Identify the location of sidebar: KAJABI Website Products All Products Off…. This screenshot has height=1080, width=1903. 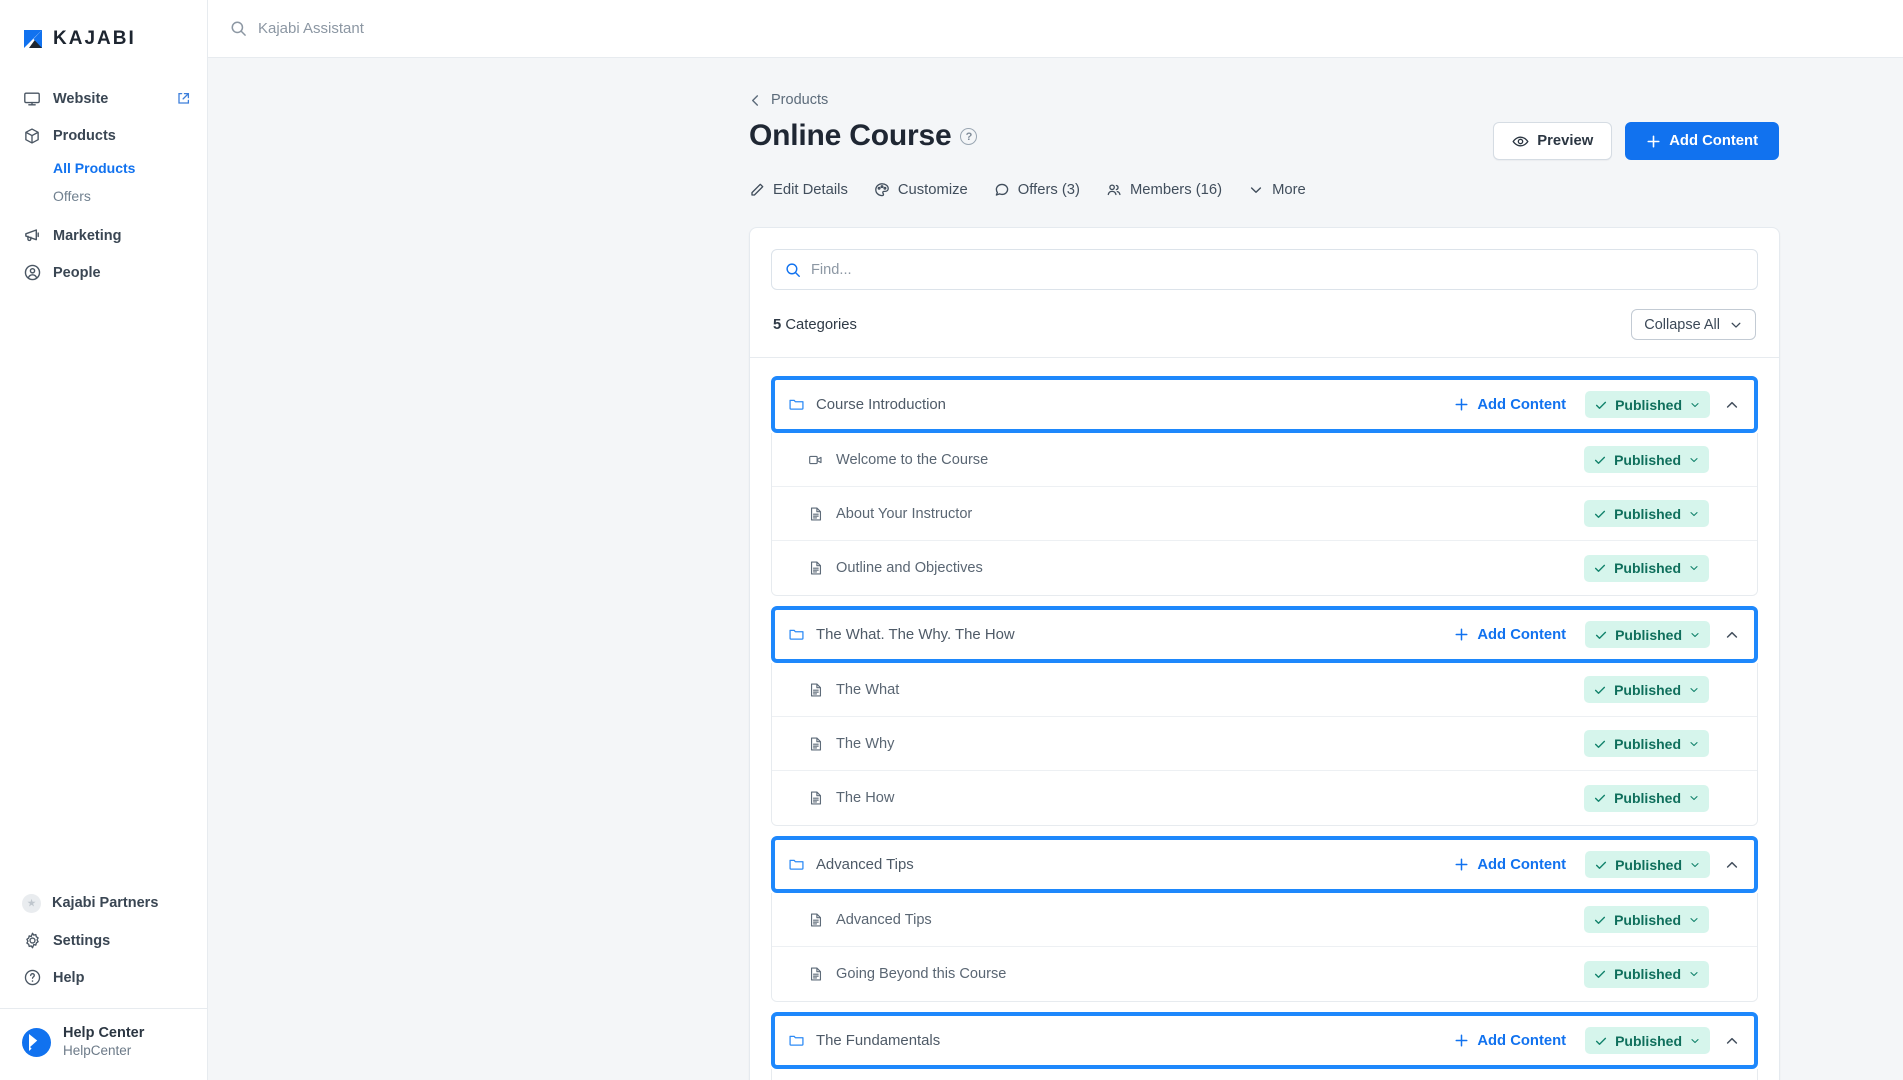
(104, 540).